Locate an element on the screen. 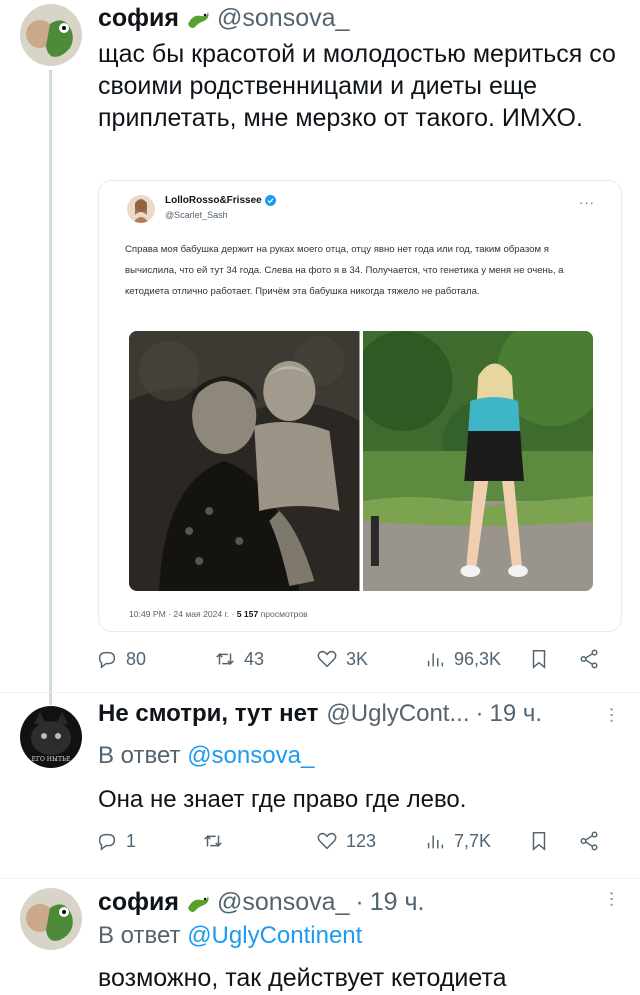 Image resolution: width=640 pixels, height=995 pixels. views-count: 5 157 is located at coordinates (247, 614).